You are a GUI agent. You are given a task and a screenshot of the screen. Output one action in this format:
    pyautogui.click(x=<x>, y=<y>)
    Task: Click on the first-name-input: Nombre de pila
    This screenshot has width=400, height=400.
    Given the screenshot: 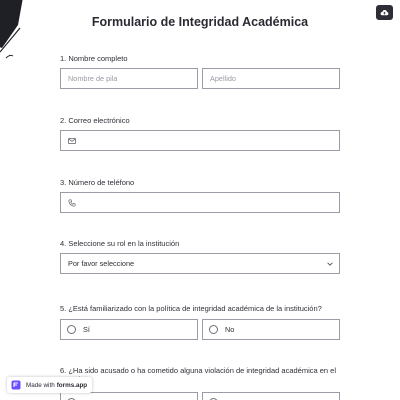 What is the action you would take?
    pyautogui.click(x=129, y=78)
    